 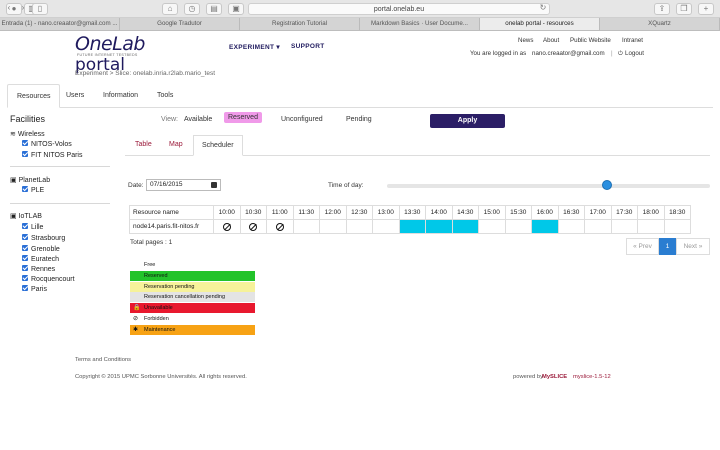 I want to click on view-option-pending: Pending, so click(x=359, y=119).